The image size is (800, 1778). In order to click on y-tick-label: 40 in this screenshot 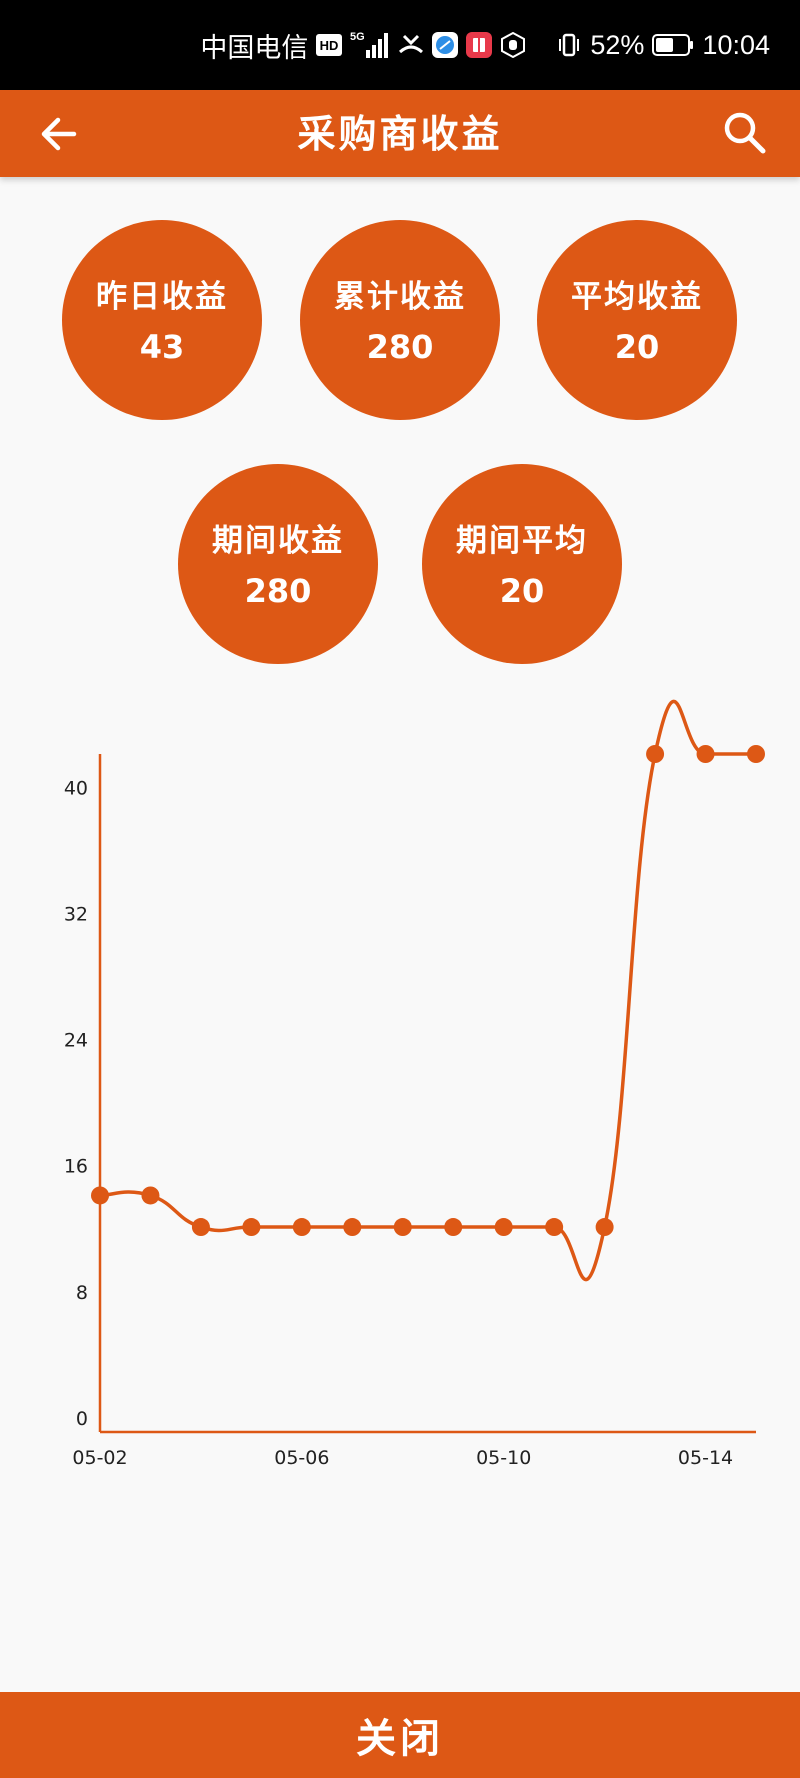, I will do `click(76, 788)`.